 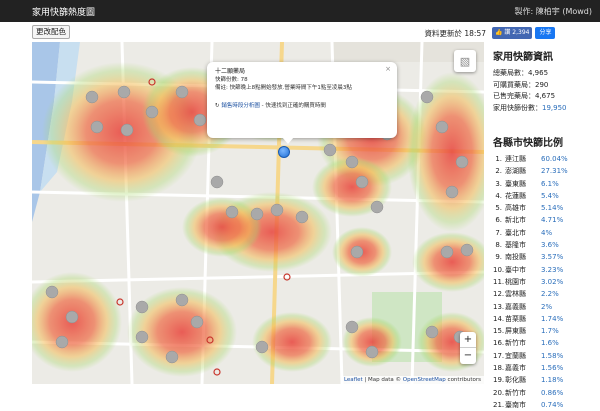 What do you see at coordinates (552, 368) in the screenshot?
I see `county-ratio: 1.56%` at bounding box center [552, 368].